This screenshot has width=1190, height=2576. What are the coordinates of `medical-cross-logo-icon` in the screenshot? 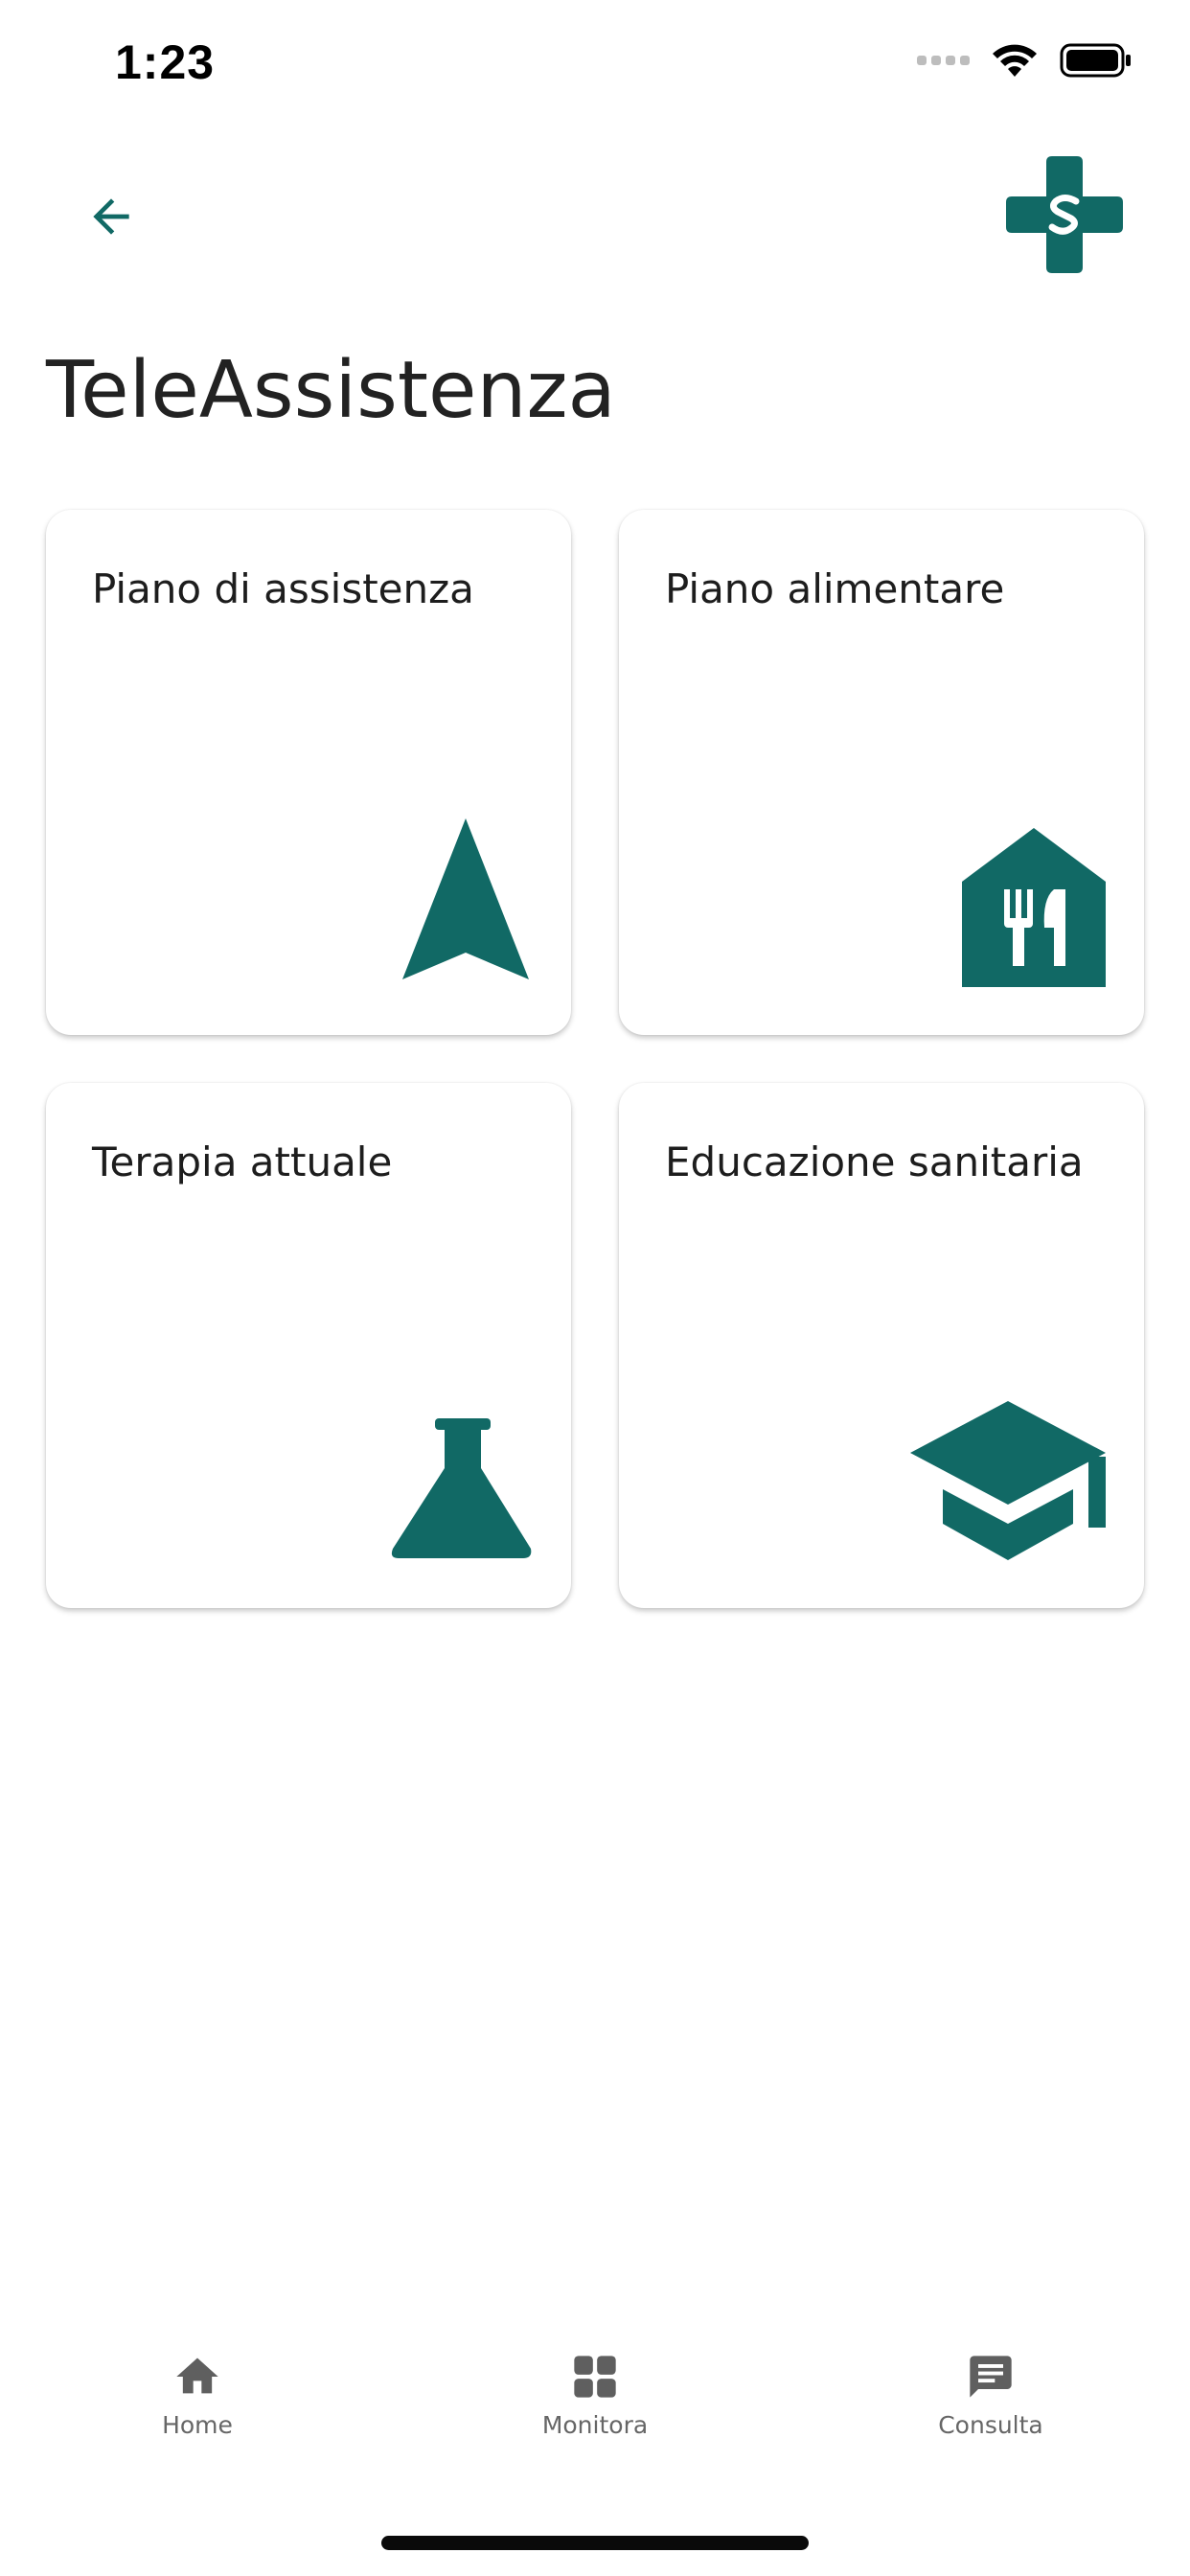 It's located at (1065, 214).